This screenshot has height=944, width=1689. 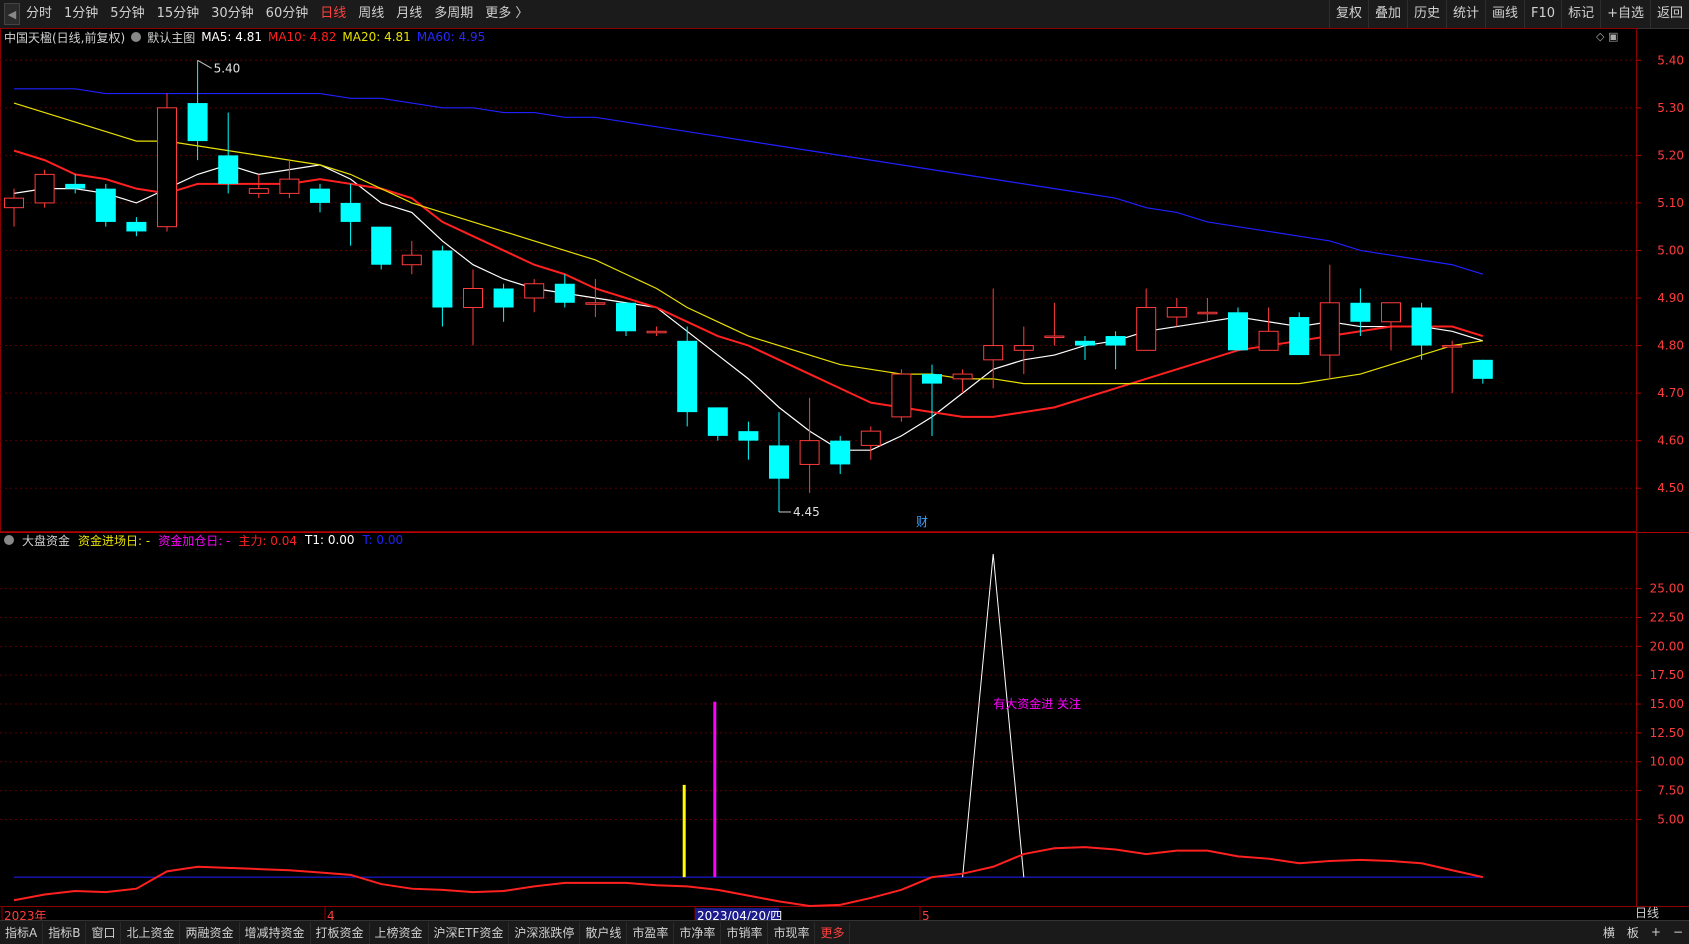 What do you see at coordinates (806, 512) in the screenshot?
I see `low-label: 4.45` at bounding box center [806, 512].